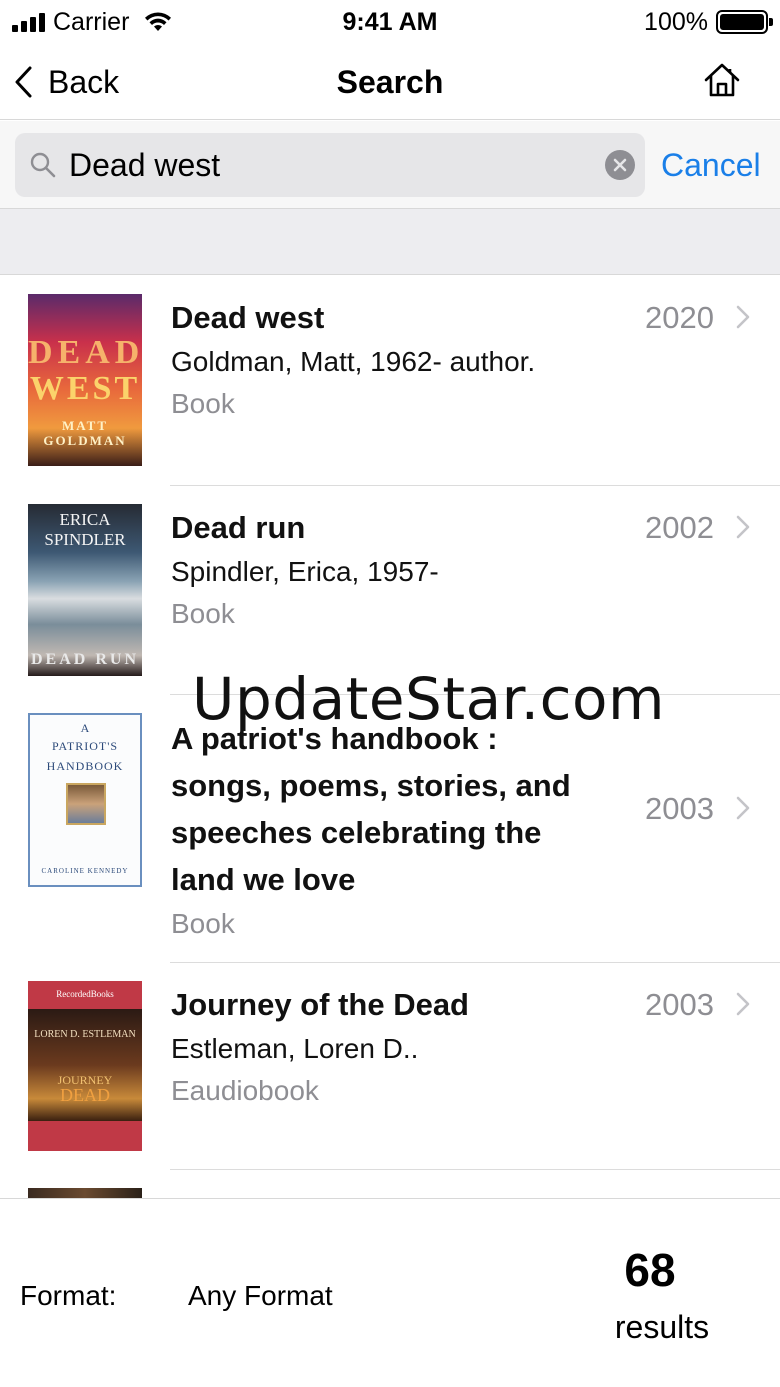  What do you see at coordinates (390, 1184) in the screenshot?
I see `result-row` at bounding box center [390, 1184].